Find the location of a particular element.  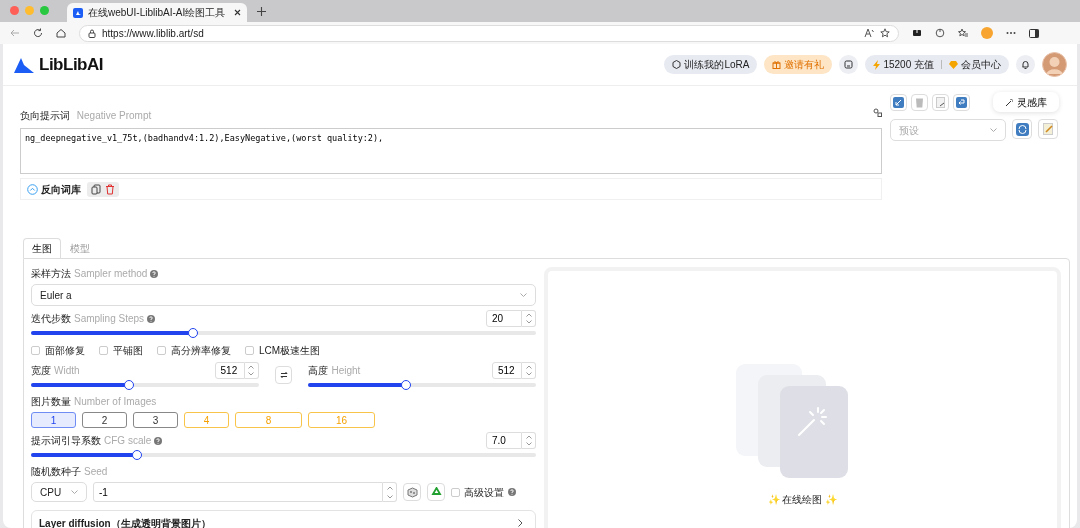

field-label: 随机数种子 is located at coordinates (56, 472).